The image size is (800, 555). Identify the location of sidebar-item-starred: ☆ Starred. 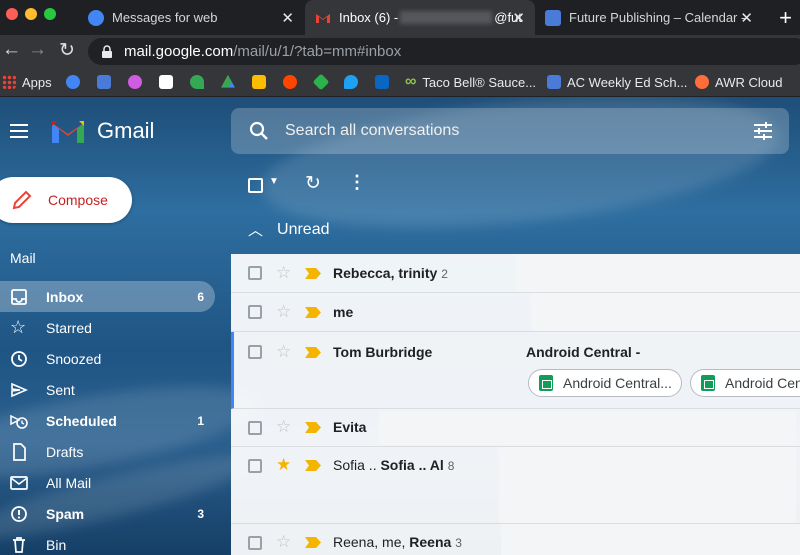
(107, 327).